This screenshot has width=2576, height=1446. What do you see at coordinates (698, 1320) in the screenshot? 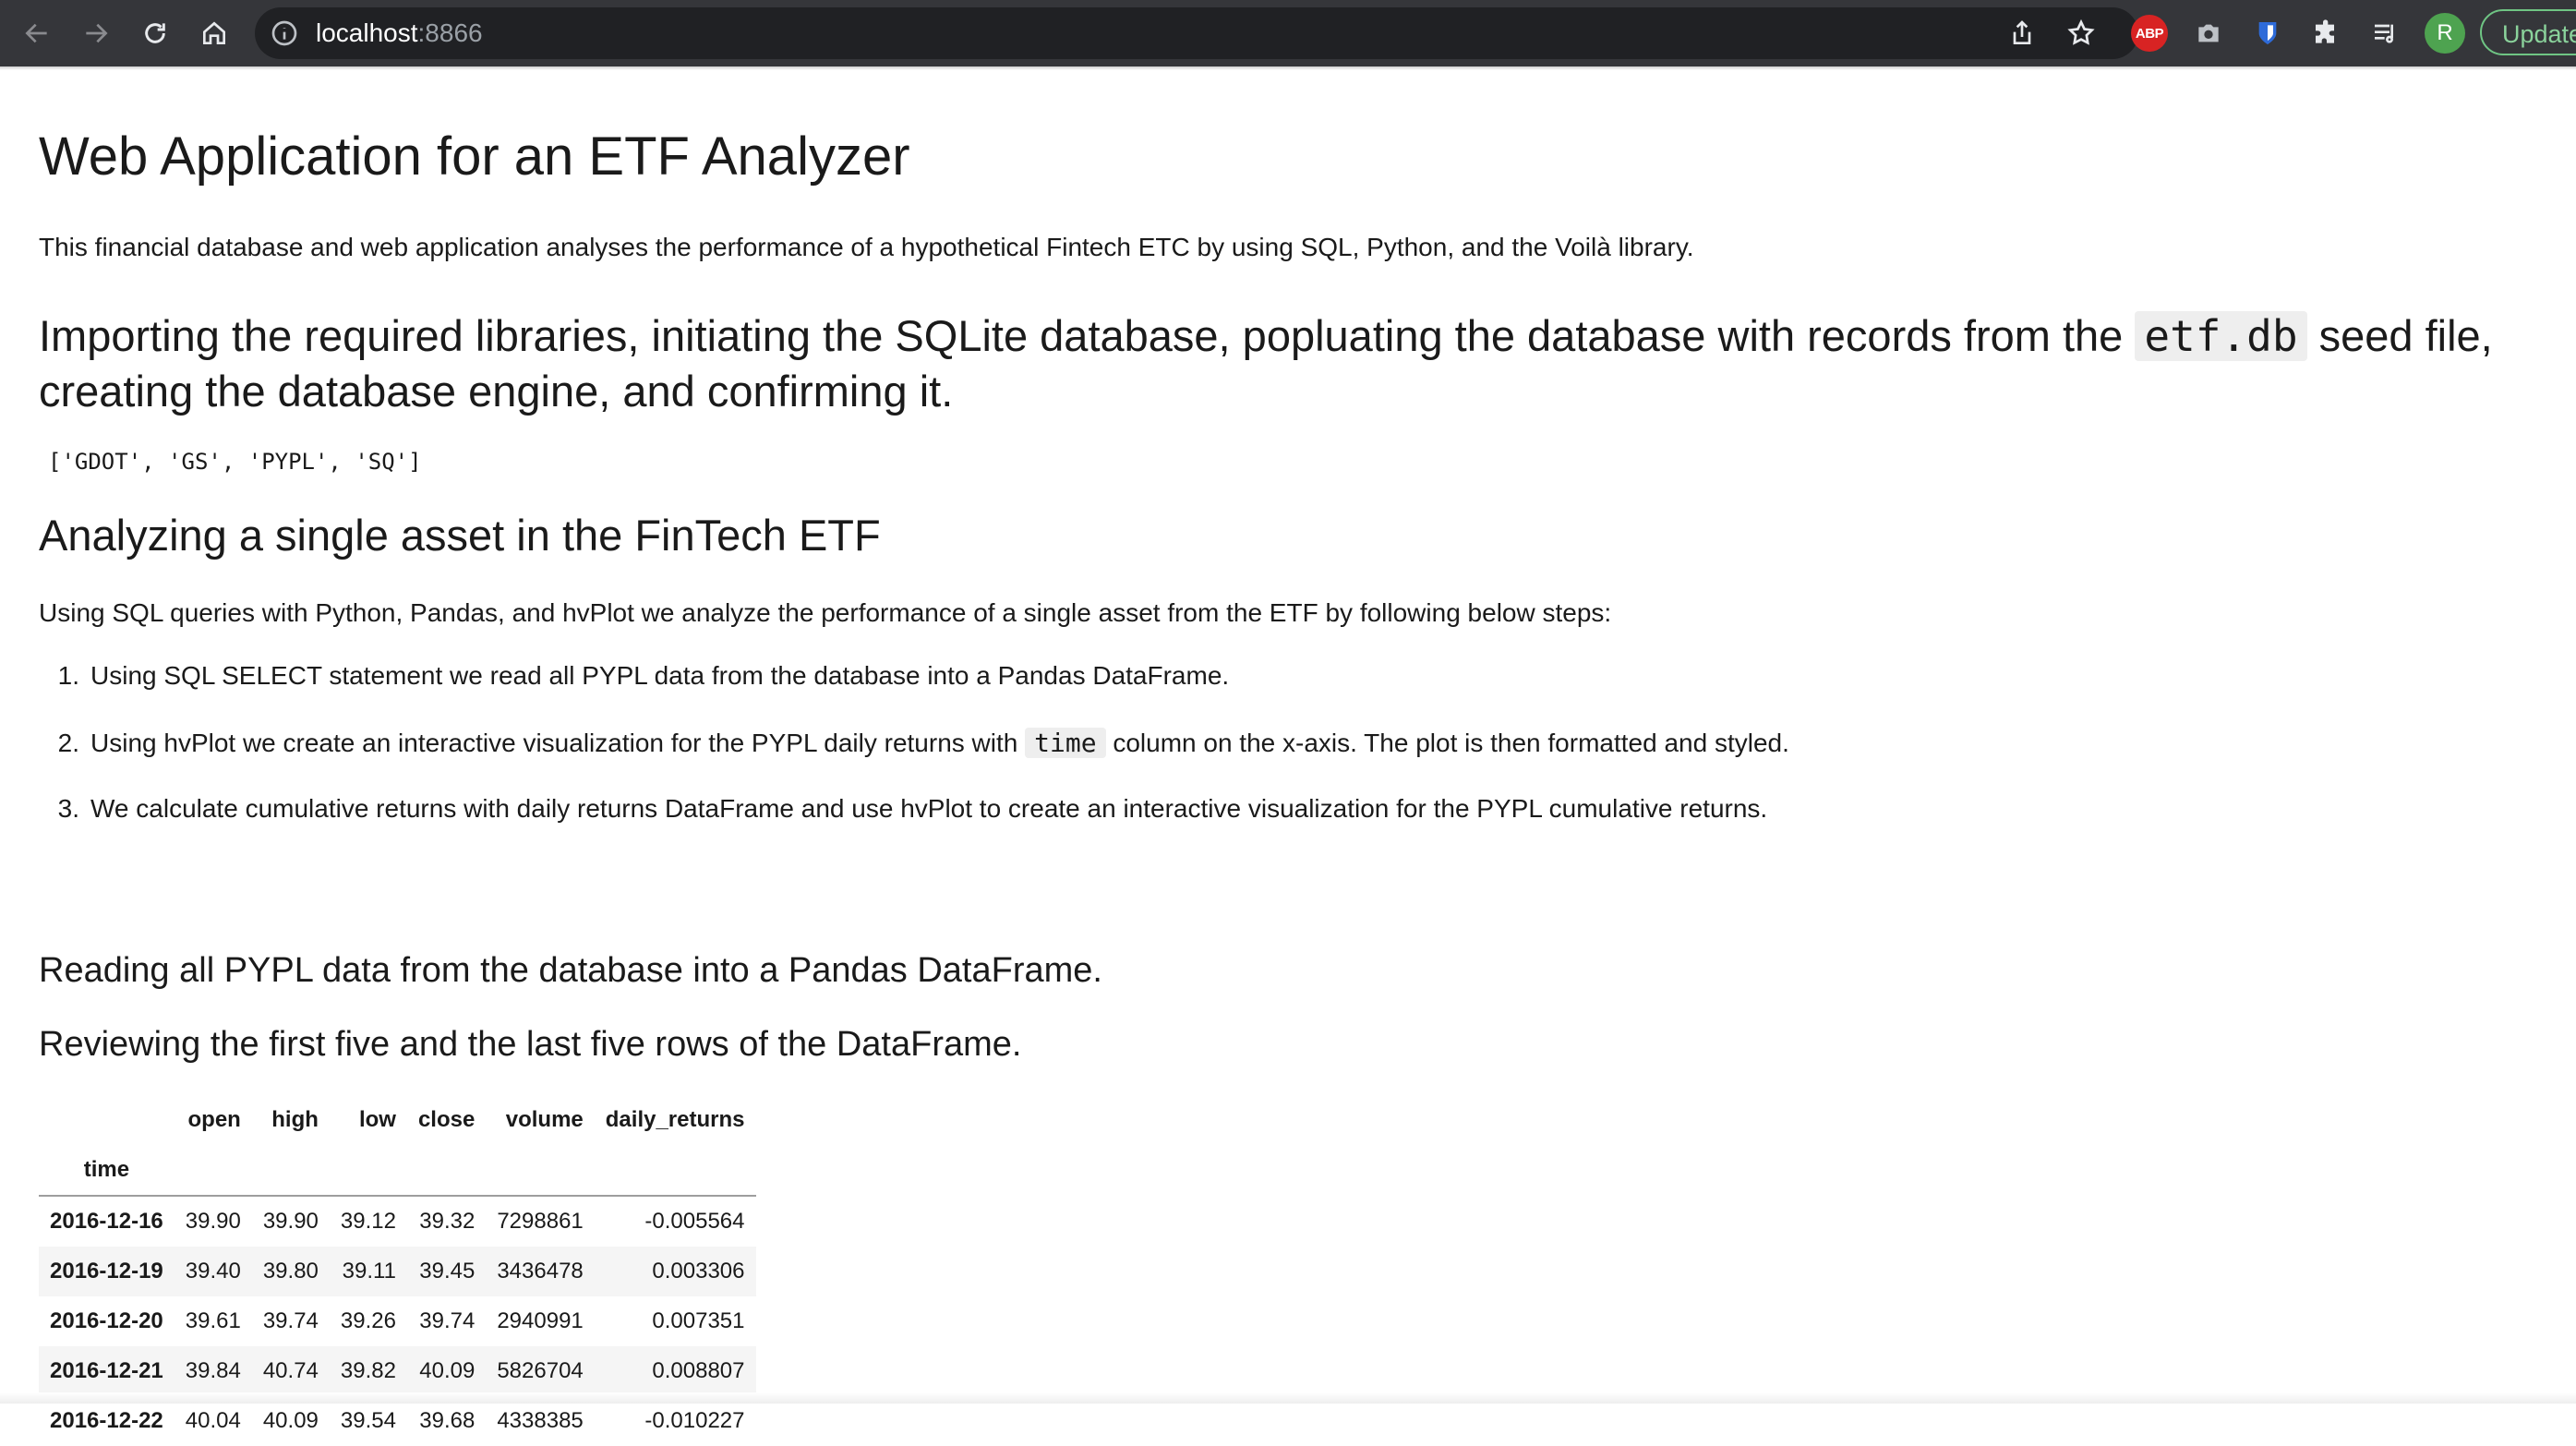
I see `cell-daily-returns: 0.007351` at bounding box center [698, 1320].